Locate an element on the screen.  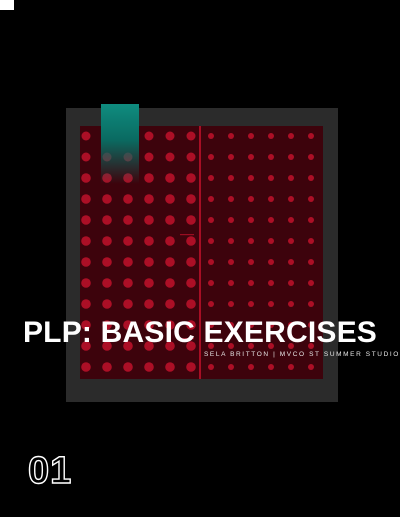
accent-tab is located at coordinates (120, 144).